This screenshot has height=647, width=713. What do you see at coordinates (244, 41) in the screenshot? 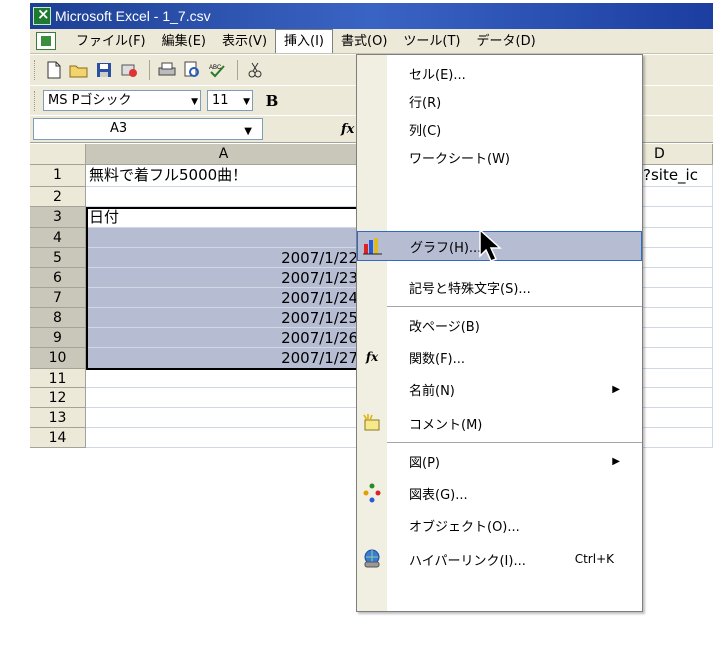
I see `menu-view: 表示(V)` at bounding box center [244, 41].